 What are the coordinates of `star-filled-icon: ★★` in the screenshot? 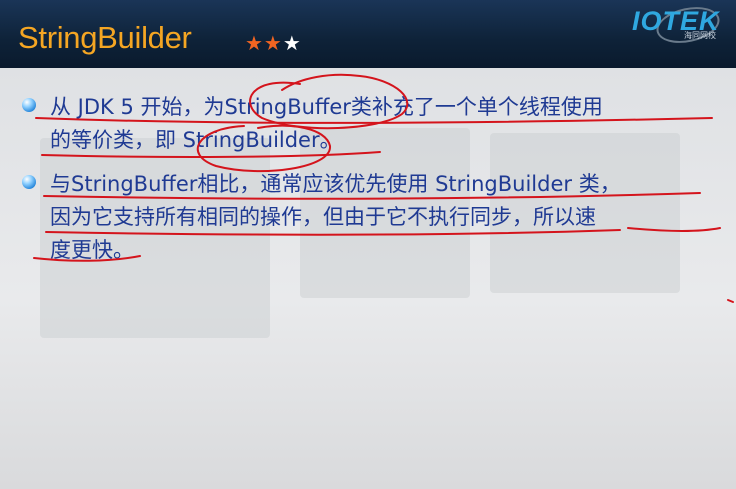 It's located at (264, 43).